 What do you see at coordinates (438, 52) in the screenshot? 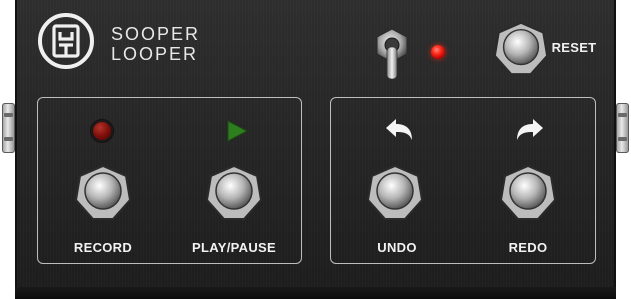
I see `status-led` at bounding box center [438, 52].